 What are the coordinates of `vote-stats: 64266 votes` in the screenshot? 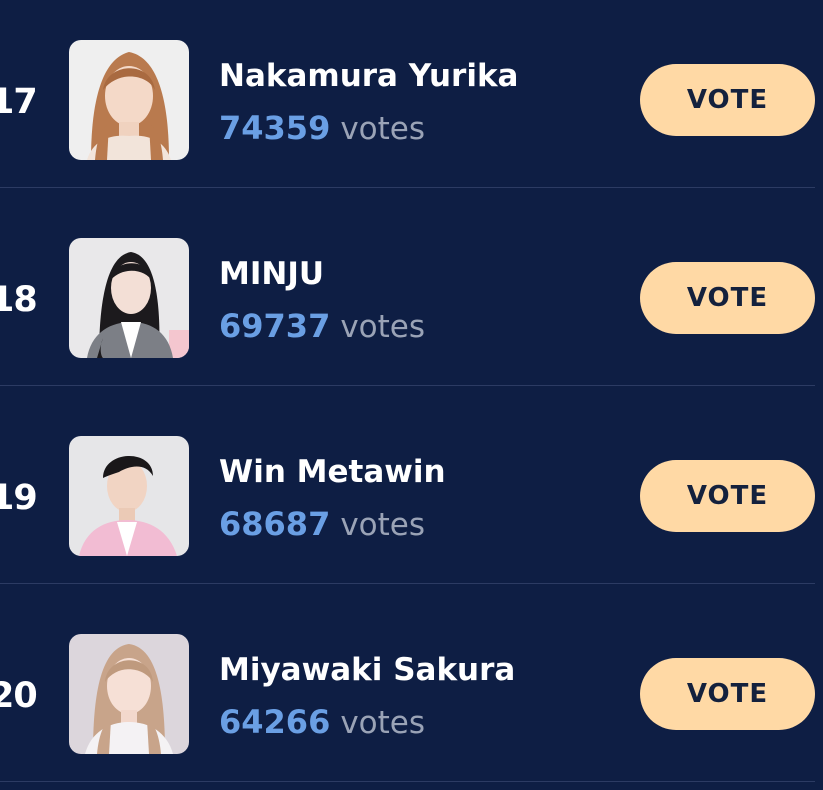 It's located at (322, 725).